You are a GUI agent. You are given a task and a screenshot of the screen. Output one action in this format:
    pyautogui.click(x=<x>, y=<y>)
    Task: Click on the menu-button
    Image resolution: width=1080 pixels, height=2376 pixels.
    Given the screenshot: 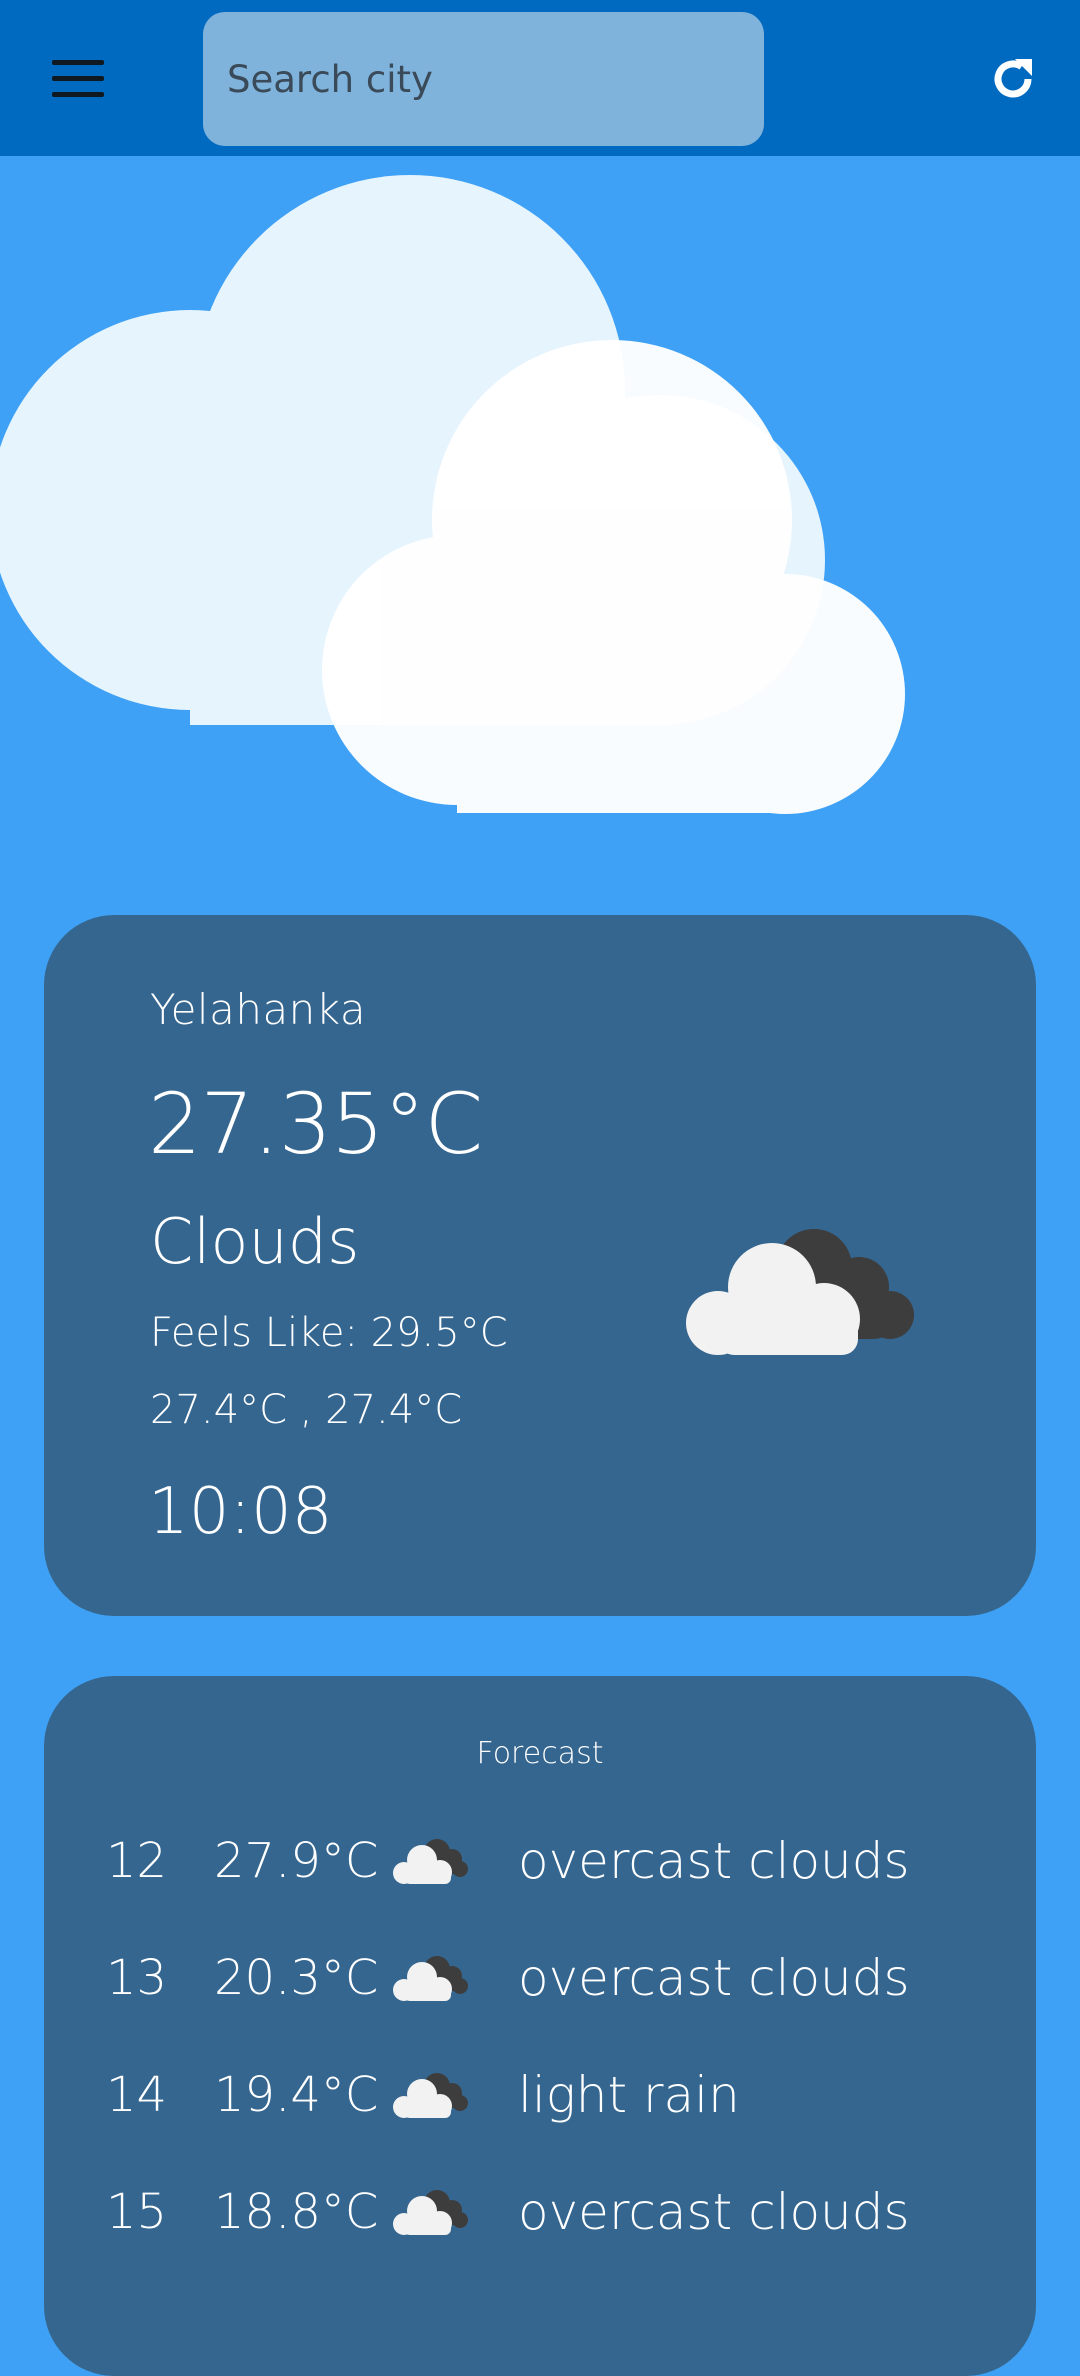 What is the action you would take?
    pyautogui.click(x=78, y=78)
    